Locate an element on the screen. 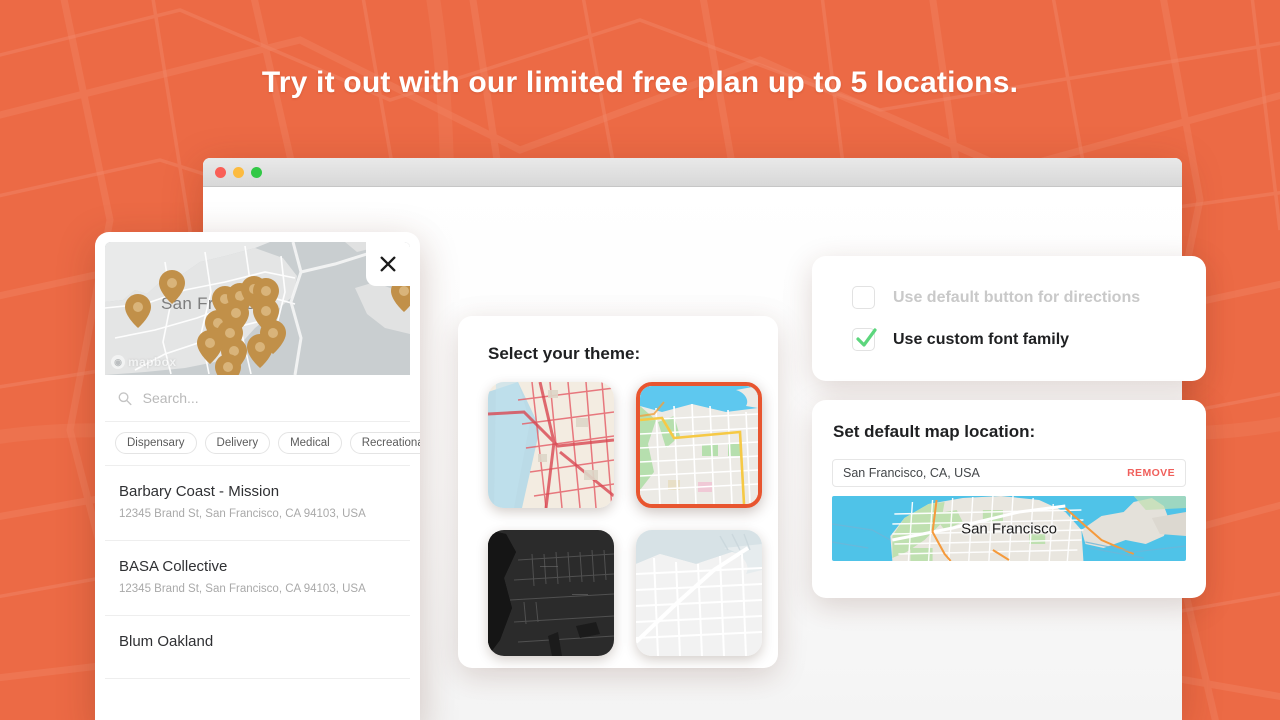 The width and height of the screenshot is (1280, 720). window-close-button is located at coordinates (220, 172).